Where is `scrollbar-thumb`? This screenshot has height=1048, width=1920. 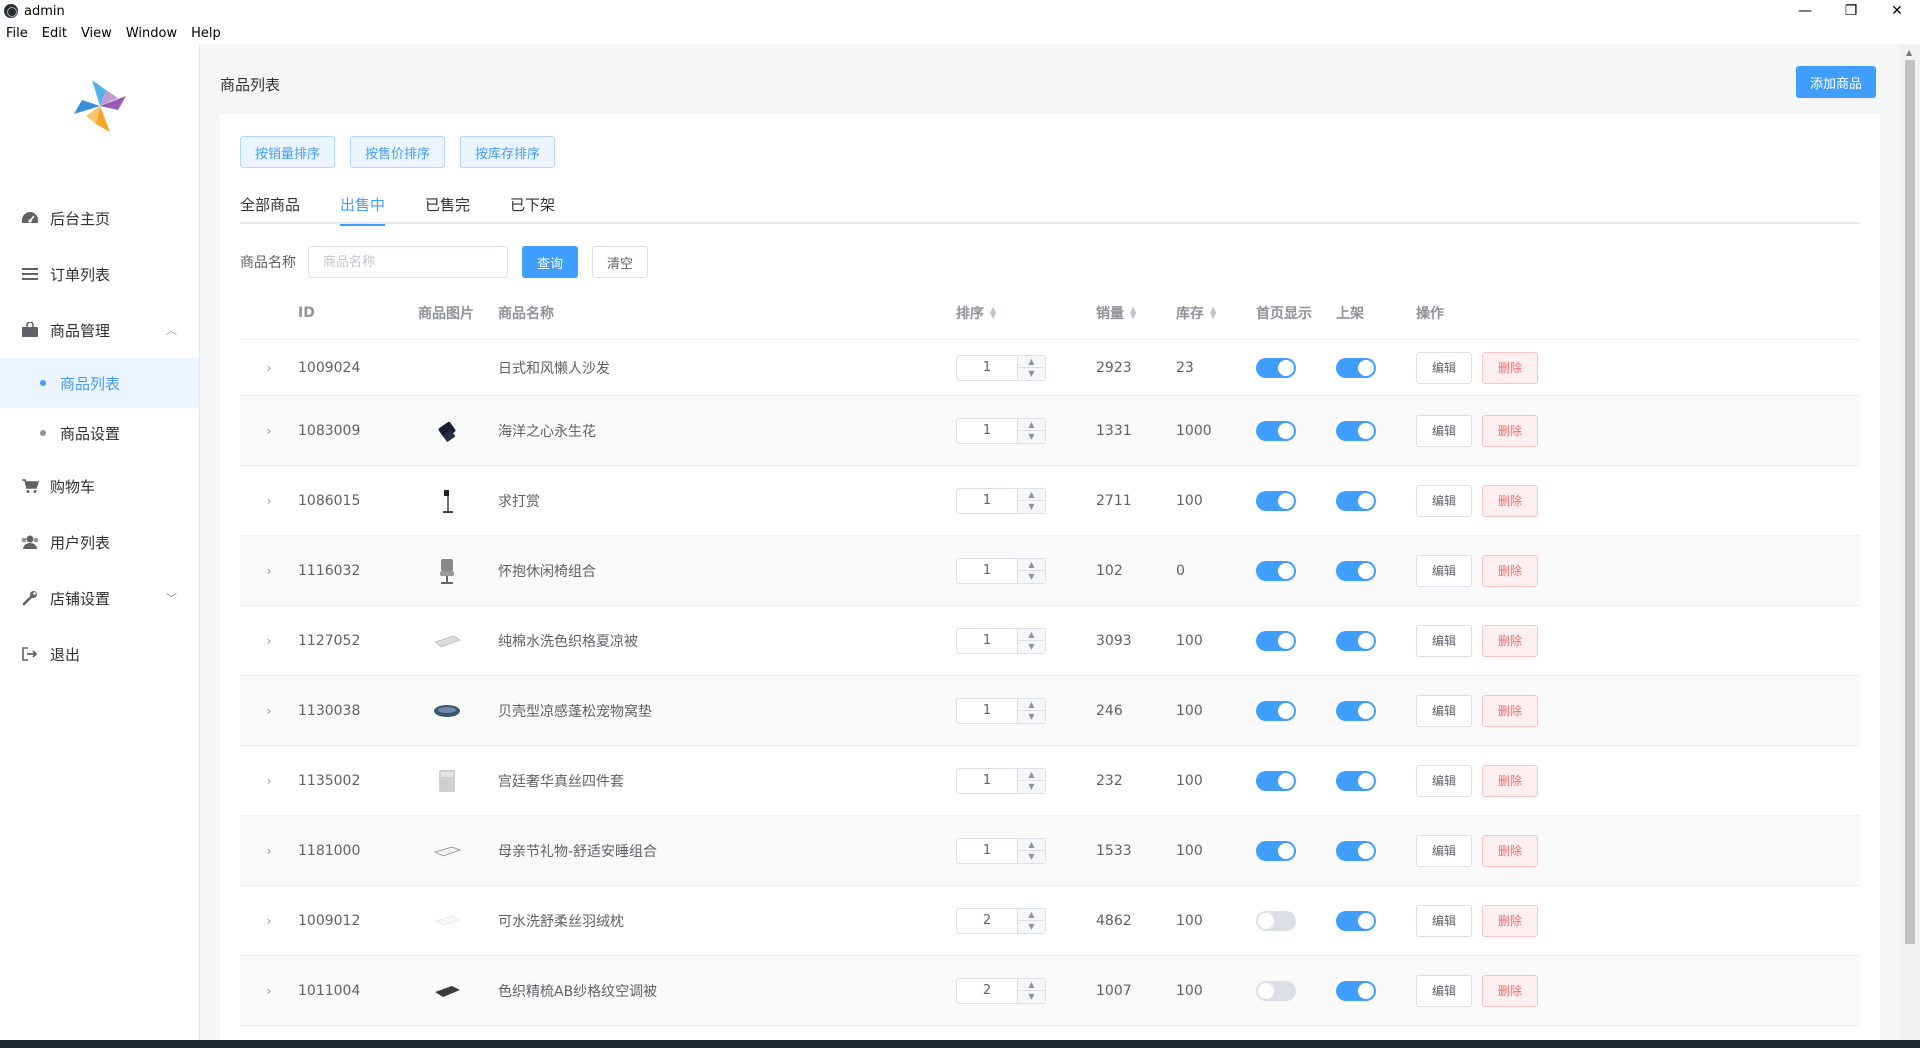
scrollbar-thumb is located at coordinates (1910, 502).